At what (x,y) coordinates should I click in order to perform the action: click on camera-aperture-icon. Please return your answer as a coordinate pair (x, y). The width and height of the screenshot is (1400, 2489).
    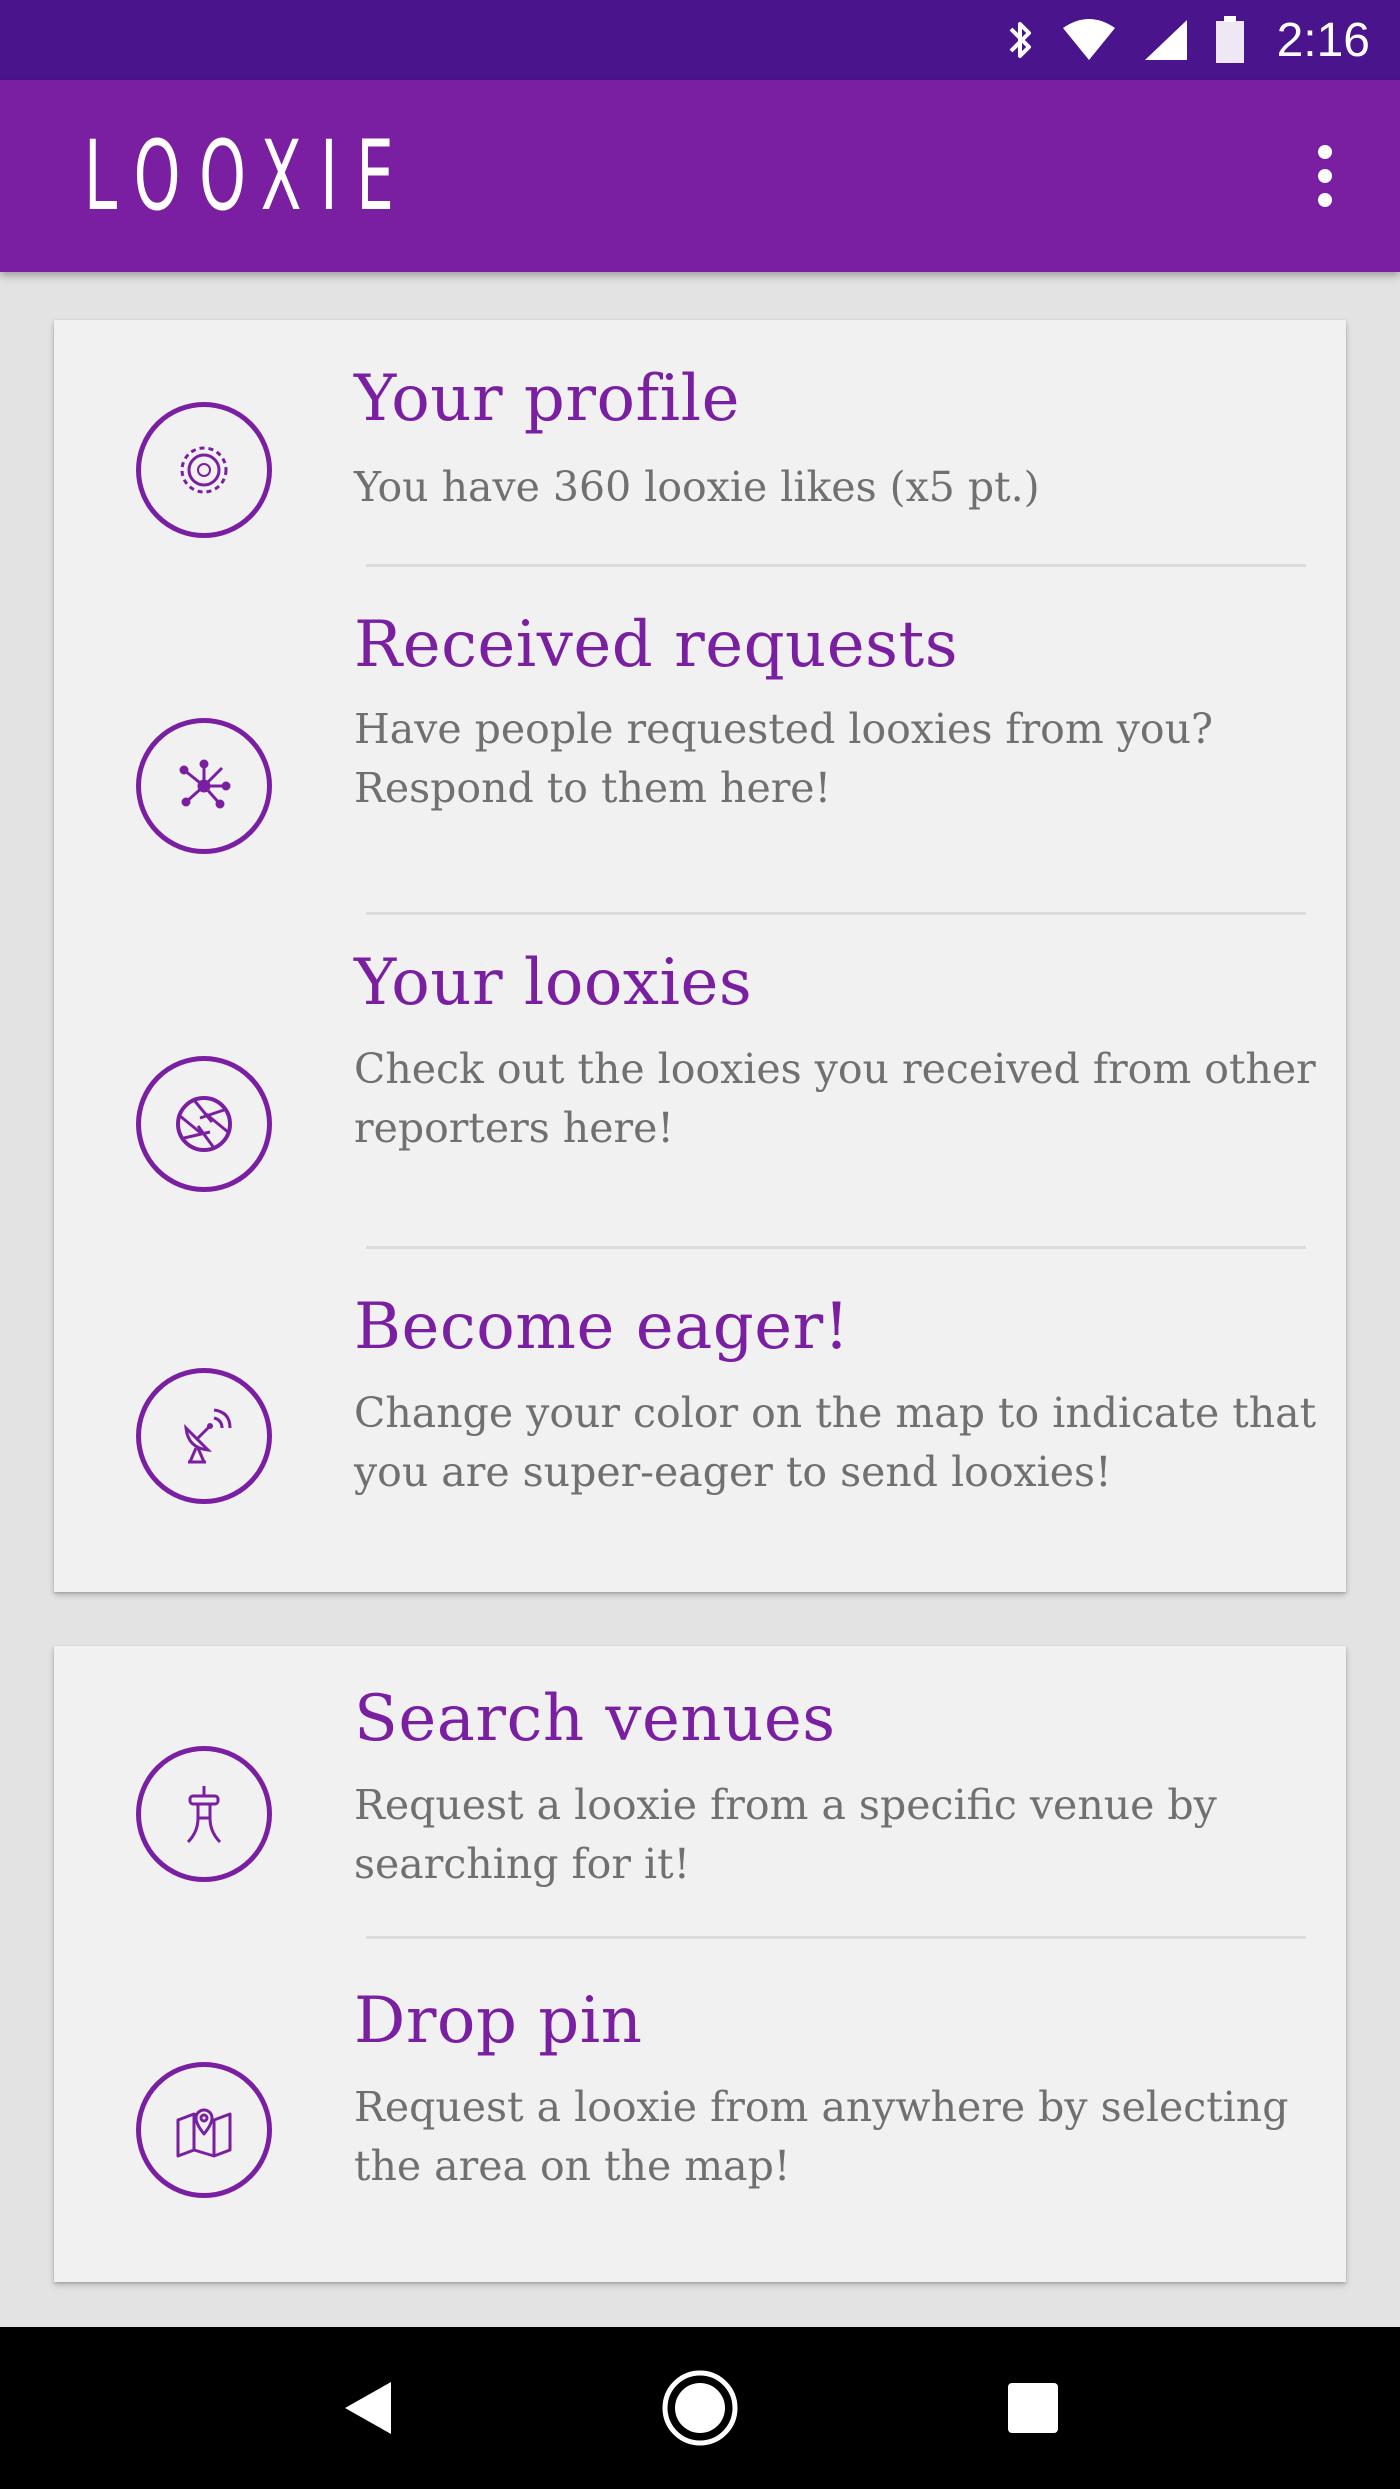
    Looking at the image, I should click on (204, 1124).